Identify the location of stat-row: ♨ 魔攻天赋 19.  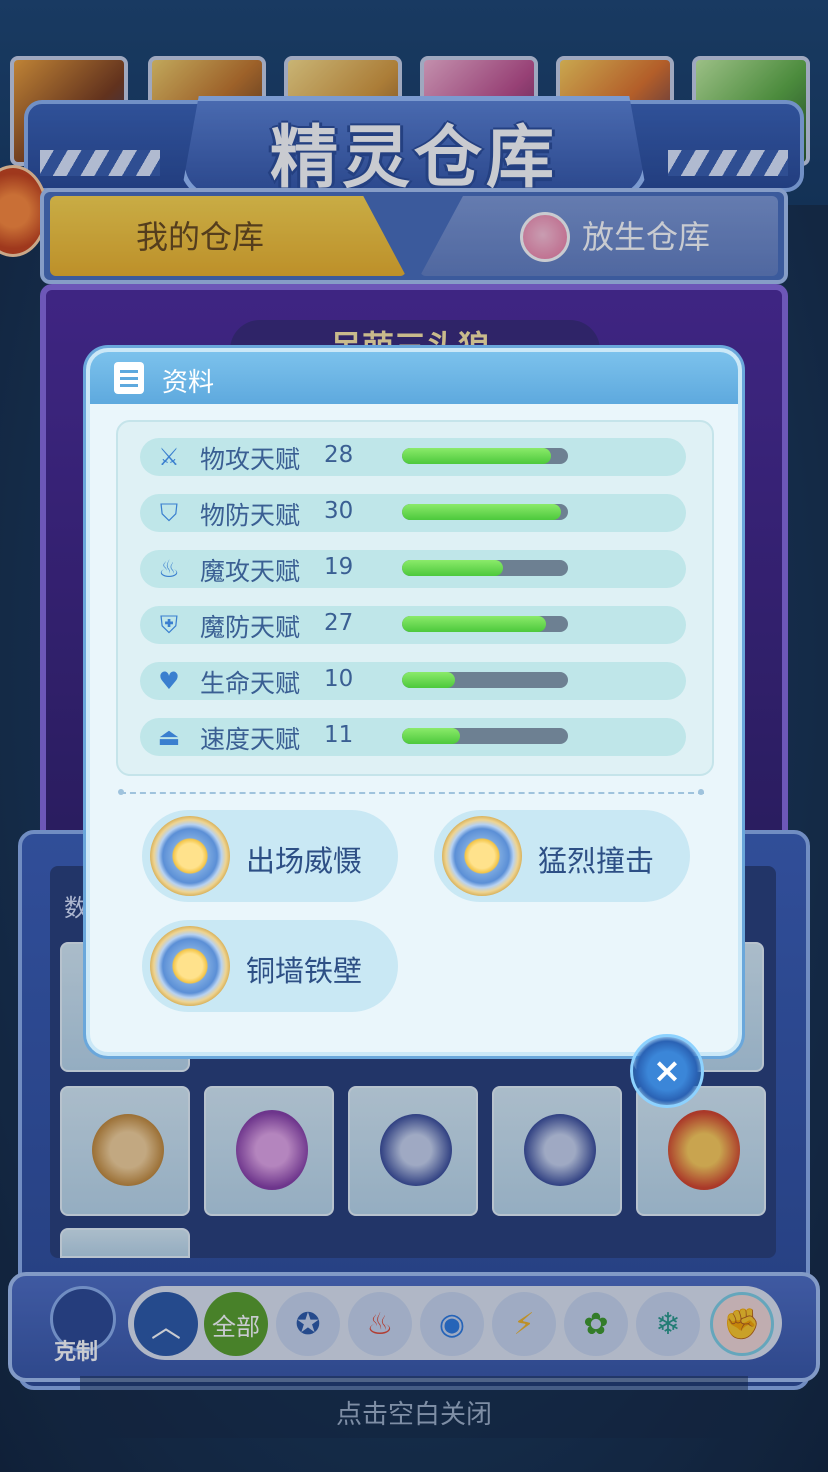
(413, 569).